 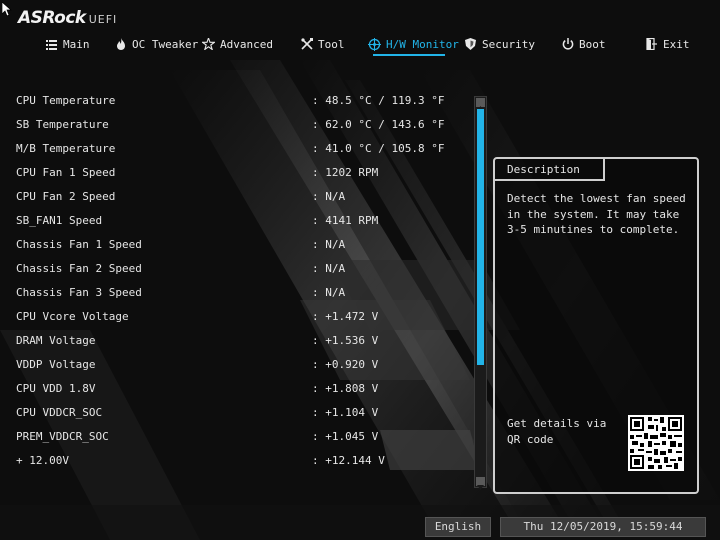 I want to click on row-value: : +0.920 V, so click(x=345, y=364).